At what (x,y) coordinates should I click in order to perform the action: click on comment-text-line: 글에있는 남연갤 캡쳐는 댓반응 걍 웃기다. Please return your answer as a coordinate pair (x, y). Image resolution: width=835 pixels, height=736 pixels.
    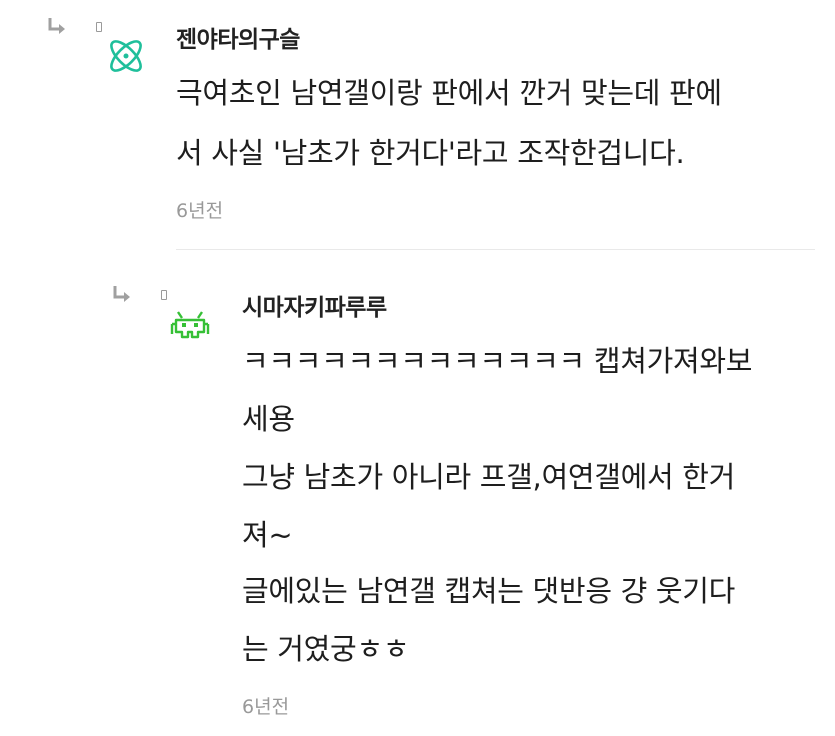
    Looking at the image, I should click on (489, 591).